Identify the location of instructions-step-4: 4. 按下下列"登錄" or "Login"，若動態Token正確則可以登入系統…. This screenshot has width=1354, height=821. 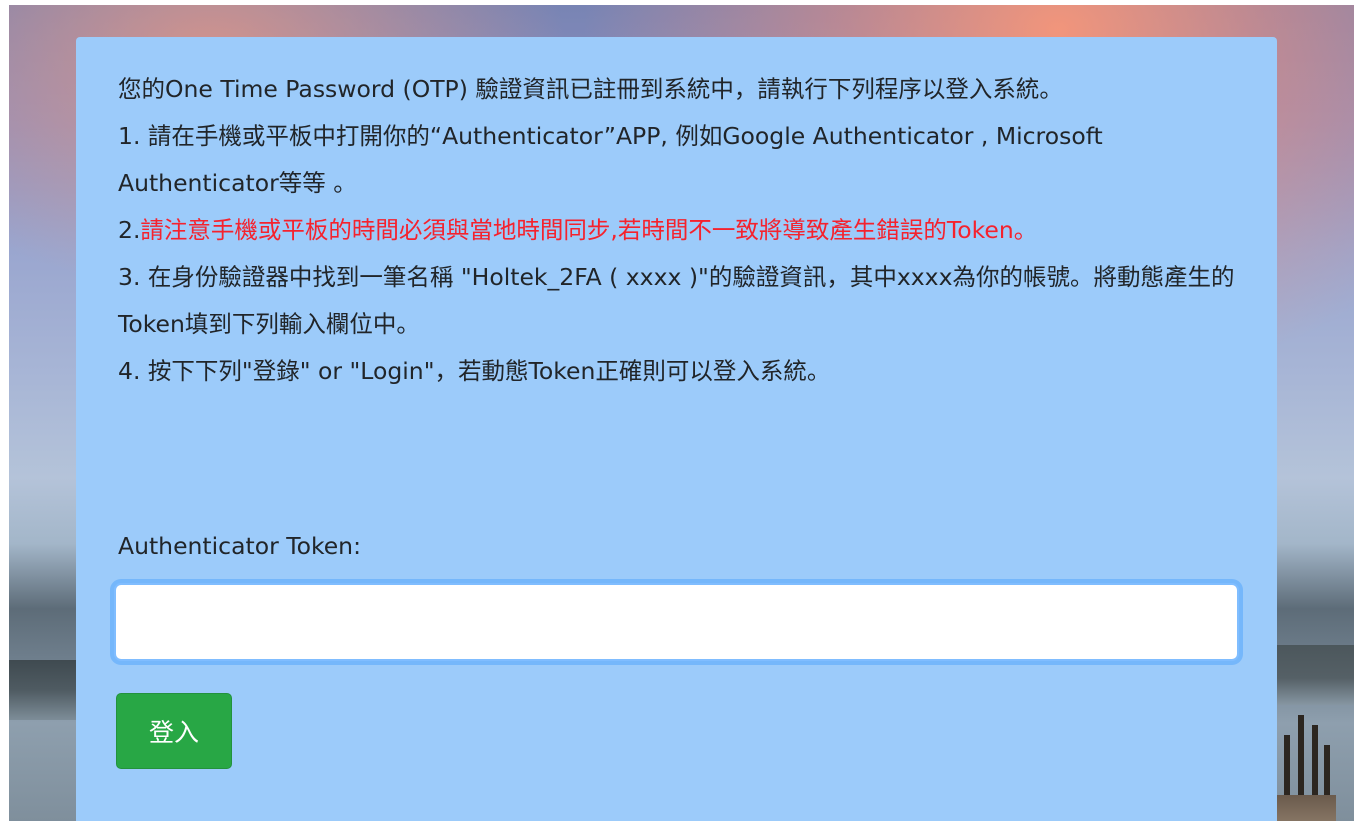
(474, 371).